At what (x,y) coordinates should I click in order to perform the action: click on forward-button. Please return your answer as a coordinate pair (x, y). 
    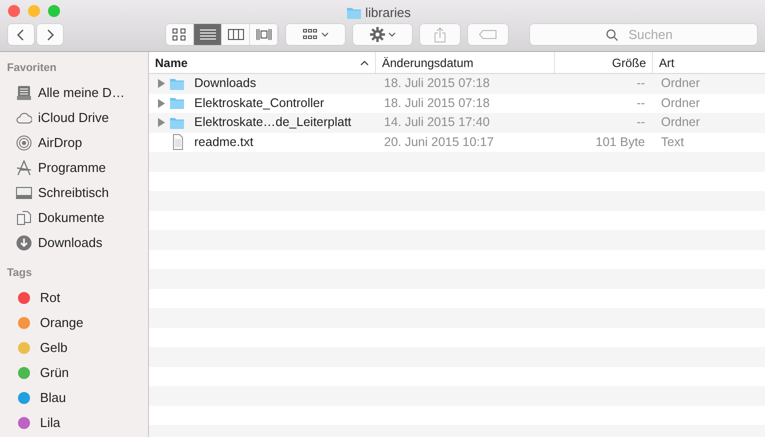
    Looking at the image, I should click on (50, 34).